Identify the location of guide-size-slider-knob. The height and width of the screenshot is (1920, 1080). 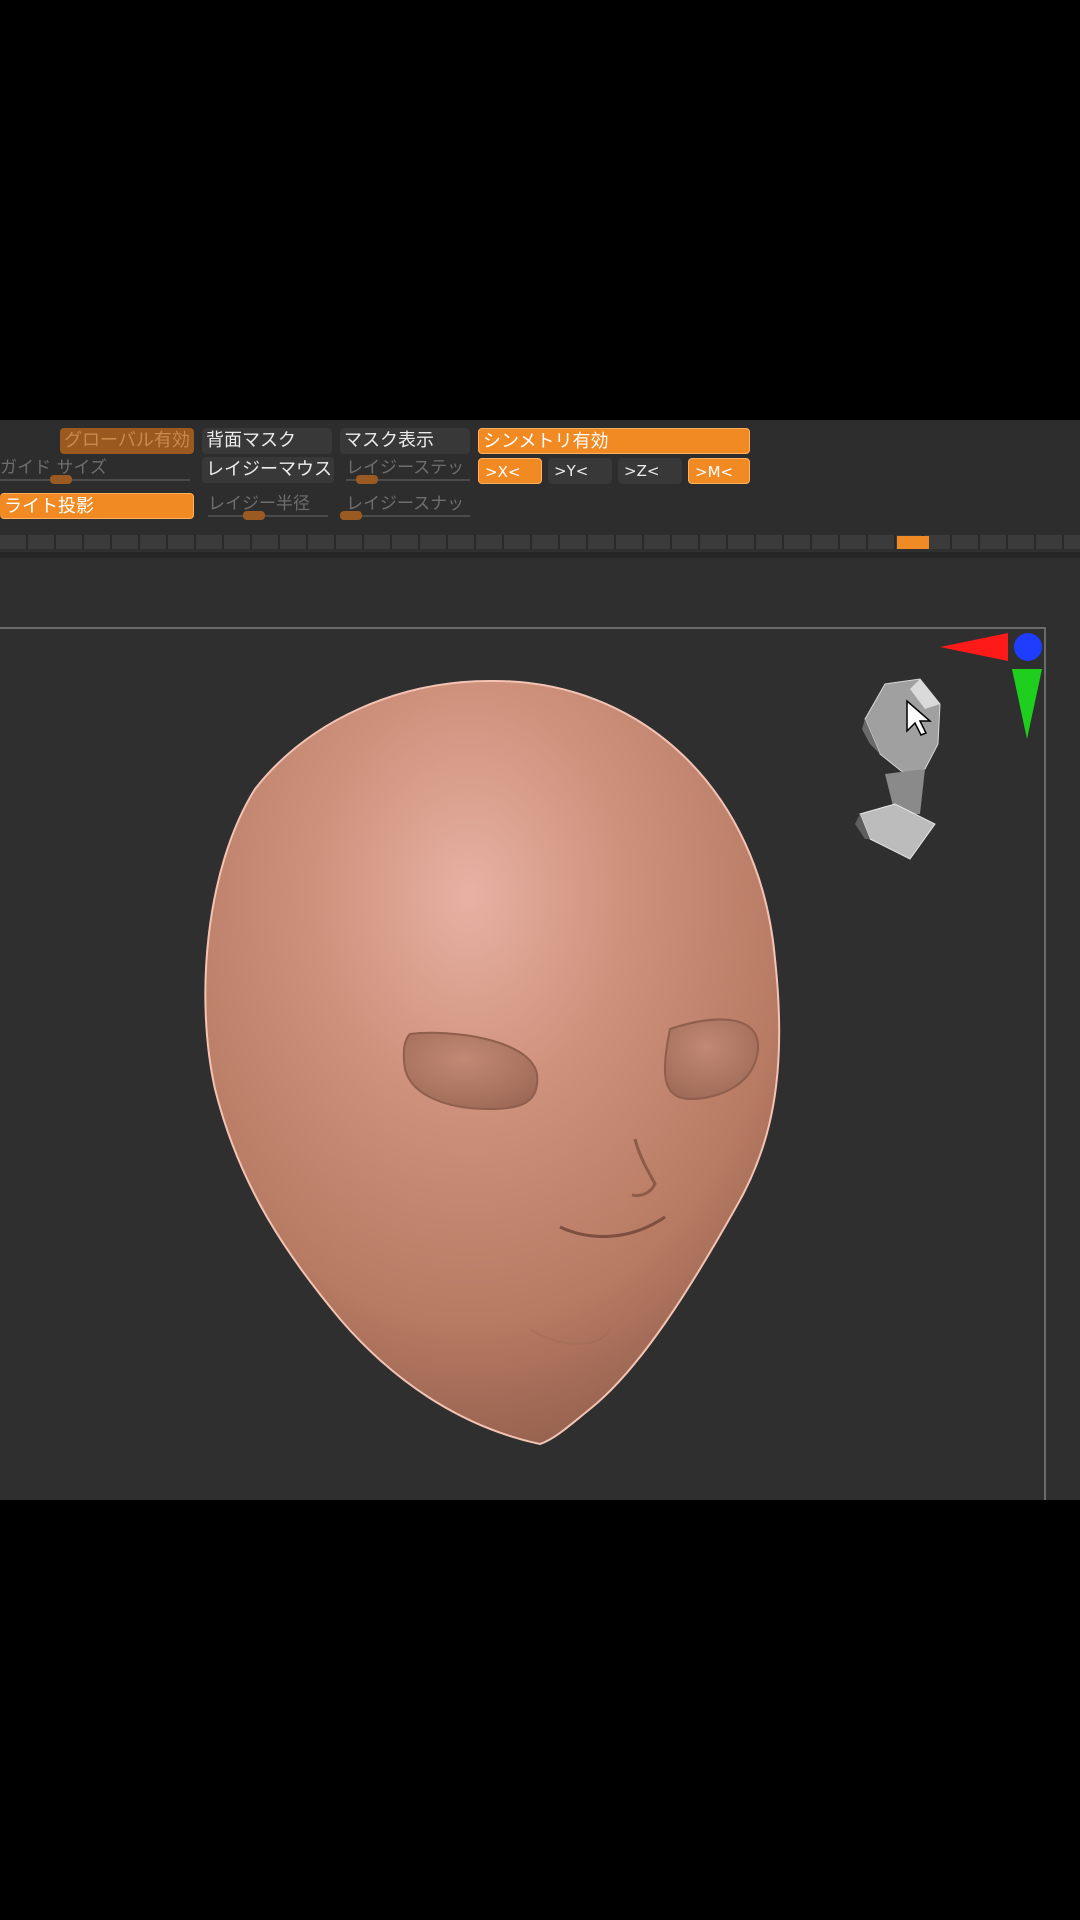
(61, 479).